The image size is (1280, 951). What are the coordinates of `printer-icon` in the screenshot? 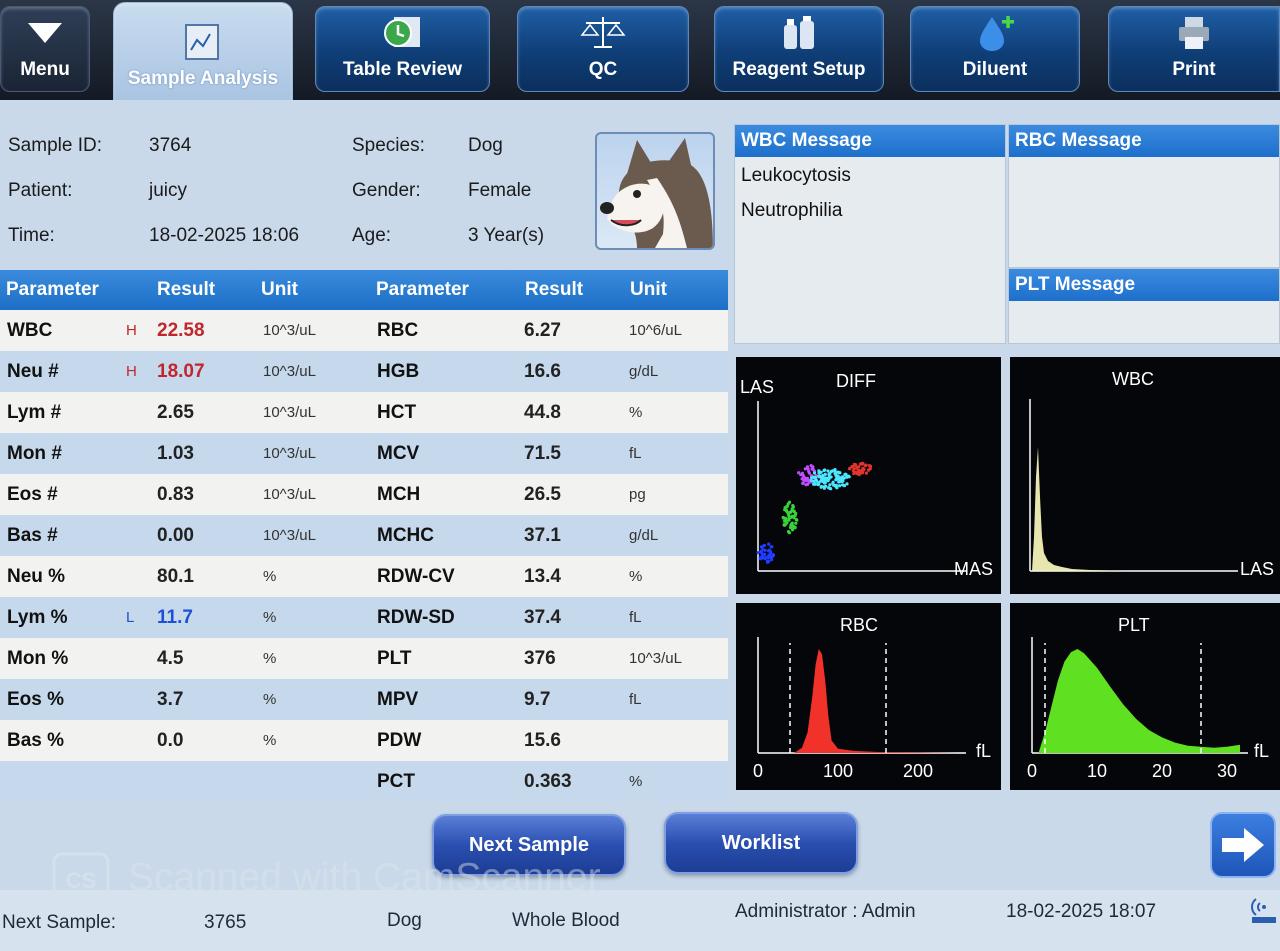 It's located at (1194, 33).